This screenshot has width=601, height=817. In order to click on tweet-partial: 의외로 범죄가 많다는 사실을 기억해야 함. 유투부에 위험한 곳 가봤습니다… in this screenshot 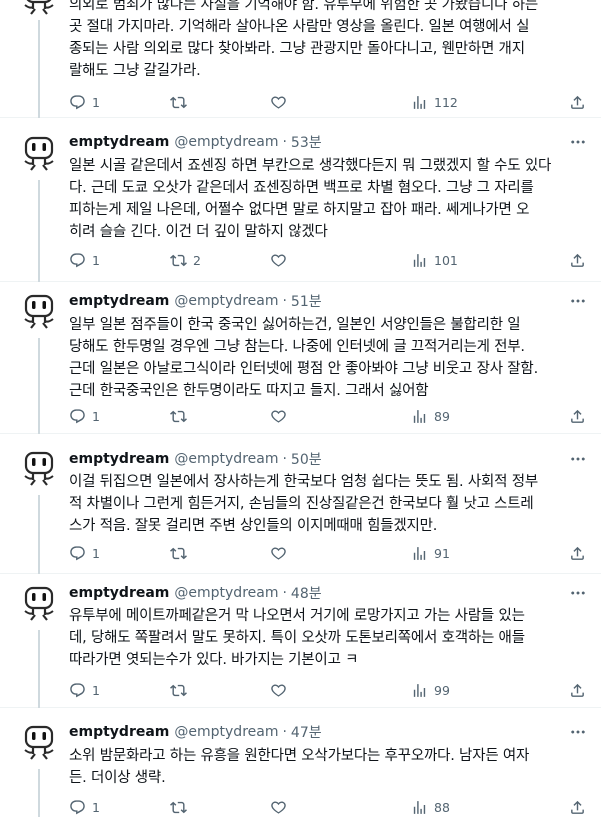, I will do `click(300, 59)`.